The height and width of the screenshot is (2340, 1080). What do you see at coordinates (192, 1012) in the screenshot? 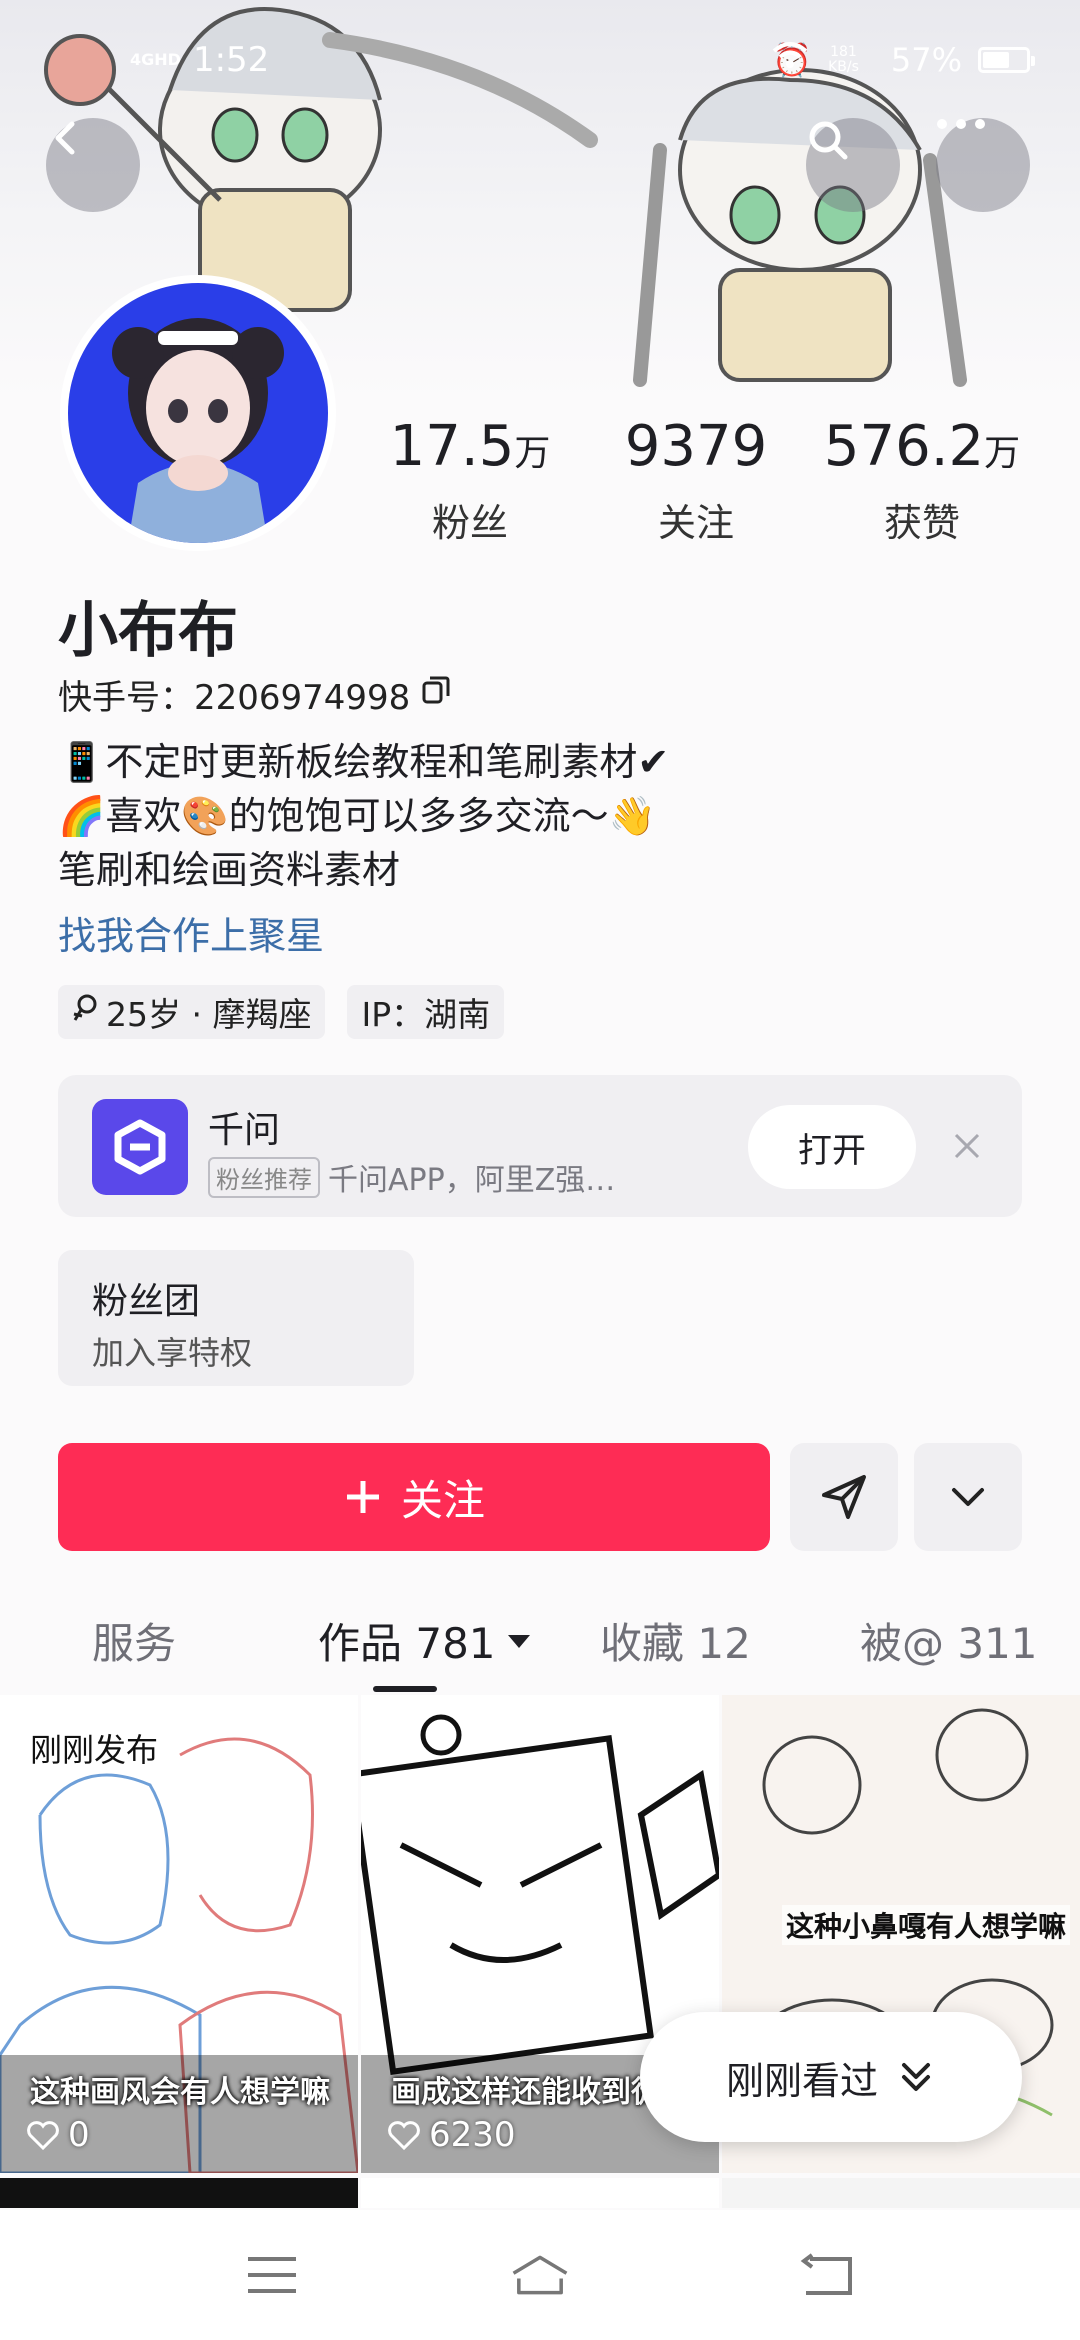
I see `age-zodiac-tag: 25岁 · 摩羯座` at bounding box center [192, 1012].